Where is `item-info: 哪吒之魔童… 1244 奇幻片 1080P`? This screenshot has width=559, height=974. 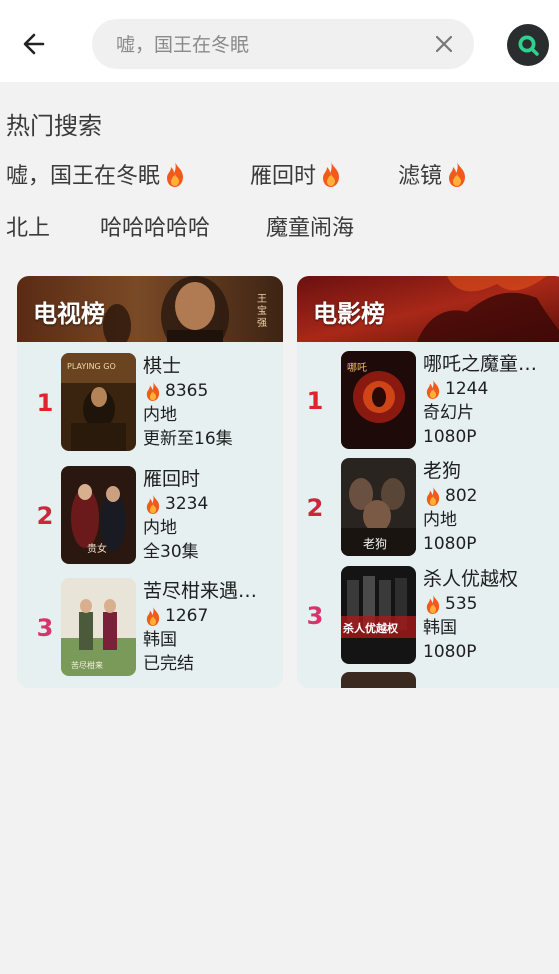
item-info: 哪吒之魔童… 1244 奇幻片 1080P is located at coordinates (490, 400).